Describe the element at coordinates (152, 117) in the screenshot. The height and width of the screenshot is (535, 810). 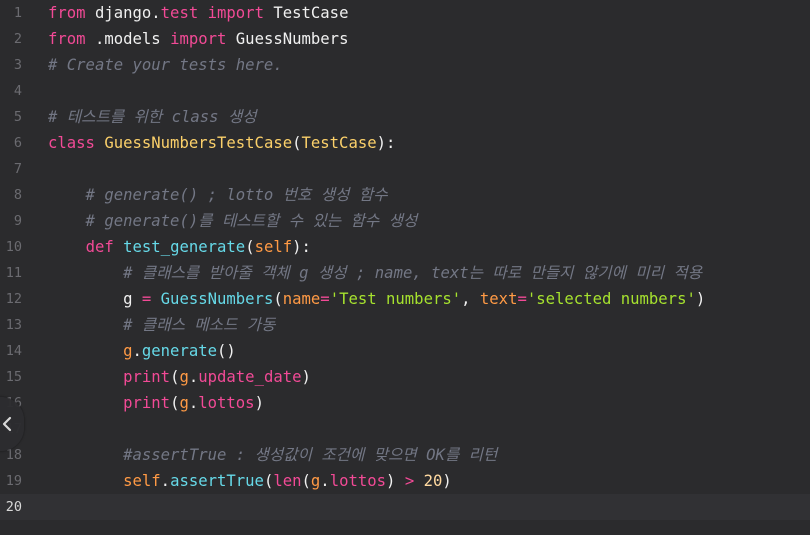
I see `code-text: # 테스트를 위한 class 생성` at that location.